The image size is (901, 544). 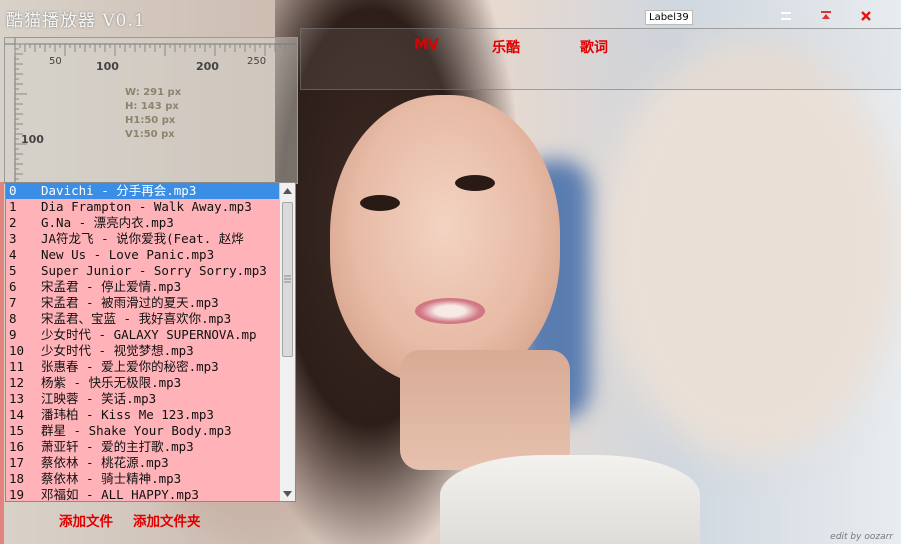 I want to click on playlist-item: 3 JA符龙飞 - 说你爱我(Feat. 赵烨, so click(x=144, y=239).